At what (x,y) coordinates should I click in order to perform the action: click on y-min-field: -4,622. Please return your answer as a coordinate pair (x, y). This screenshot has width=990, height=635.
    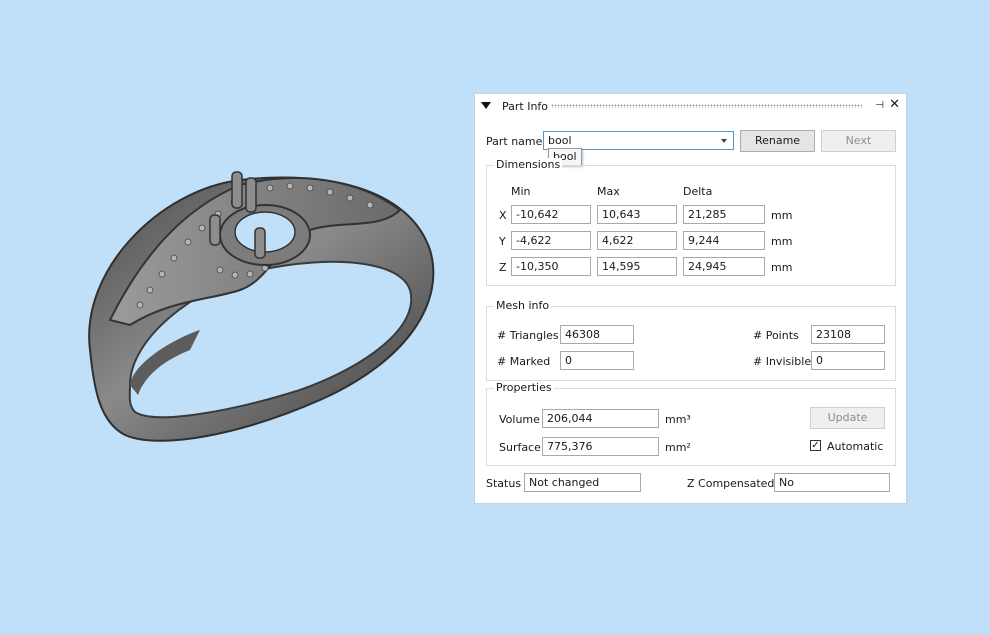
    Looking at the image, I should click on (551, 240).